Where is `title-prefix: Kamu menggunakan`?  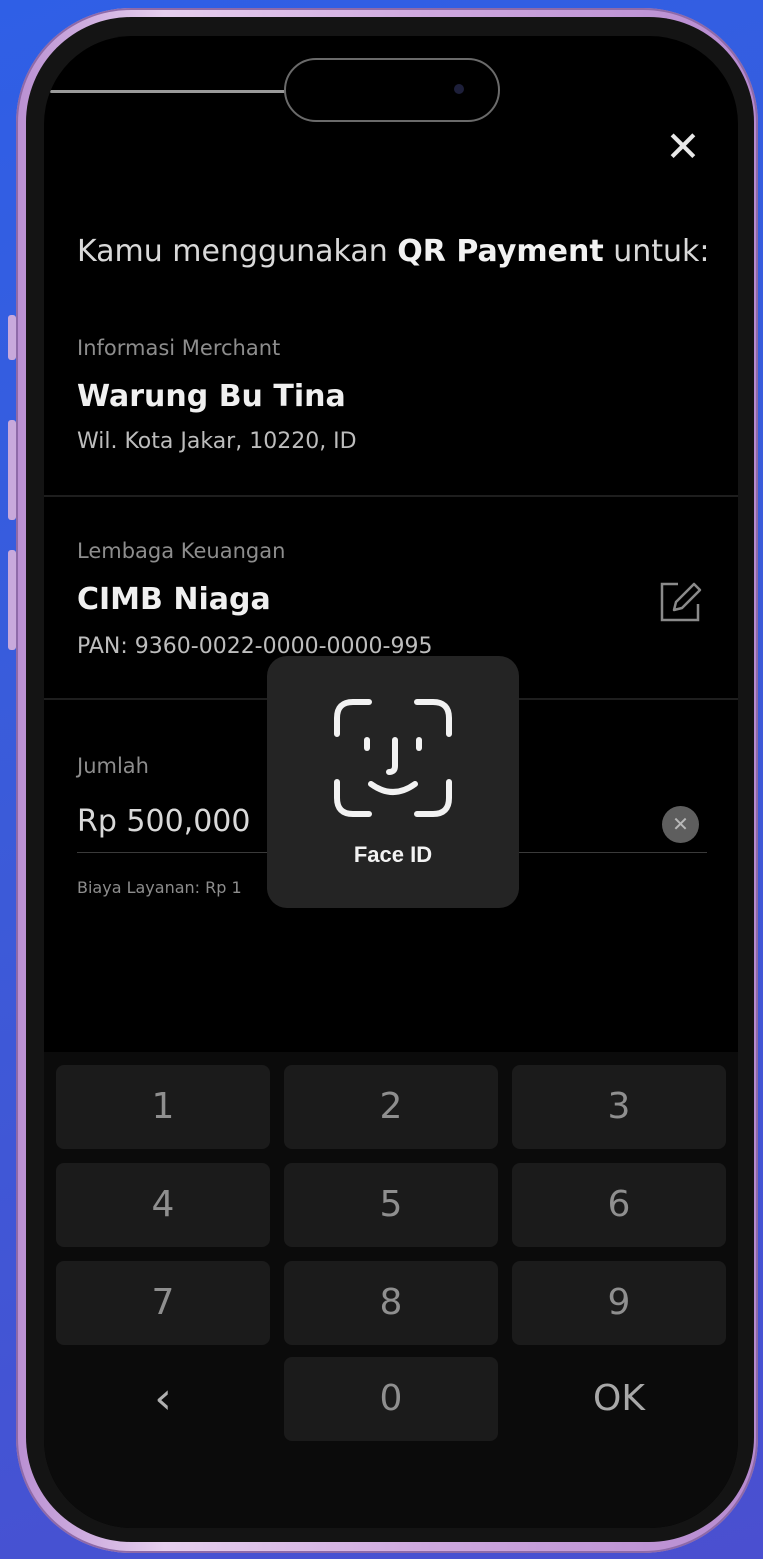
title-prefix: Kamu menggunakan is located at coordinates (237, 251).